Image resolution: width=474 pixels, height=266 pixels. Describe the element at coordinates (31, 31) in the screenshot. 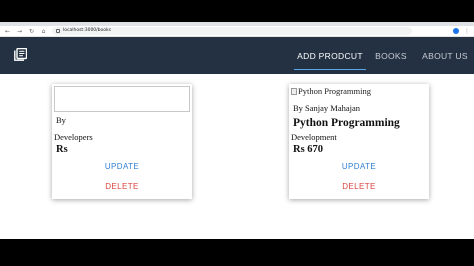

I see `reload-icon: ↻` at that location.